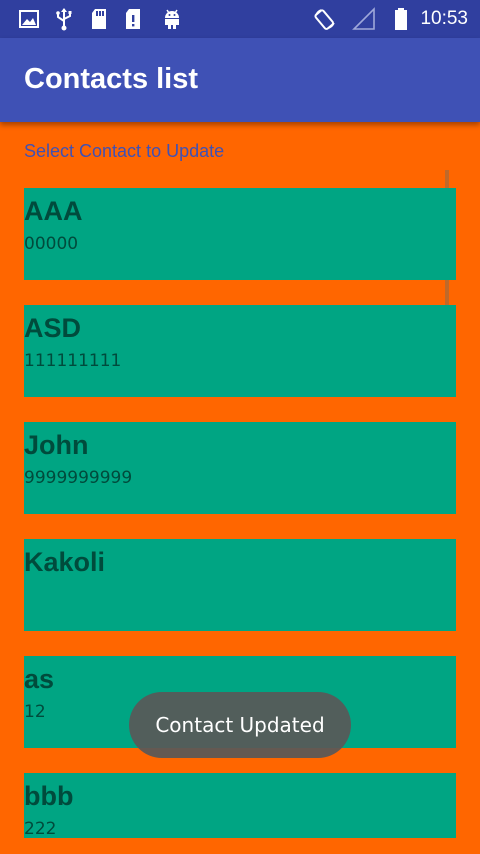  I want to click on contact-phone: 00000, so click(51, 244).